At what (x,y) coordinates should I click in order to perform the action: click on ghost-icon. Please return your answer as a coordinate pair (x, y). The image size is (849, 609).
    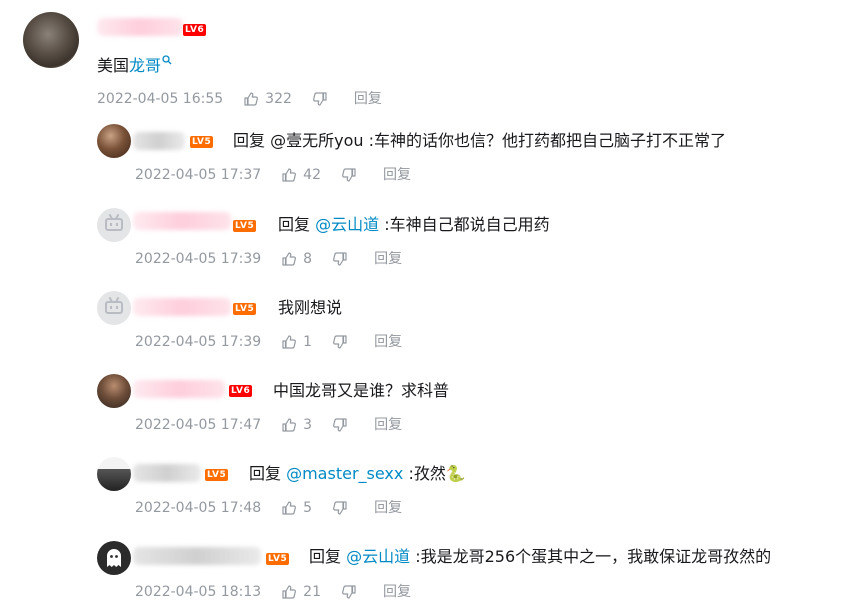
    Looking at the image, I should click on (114, 558).